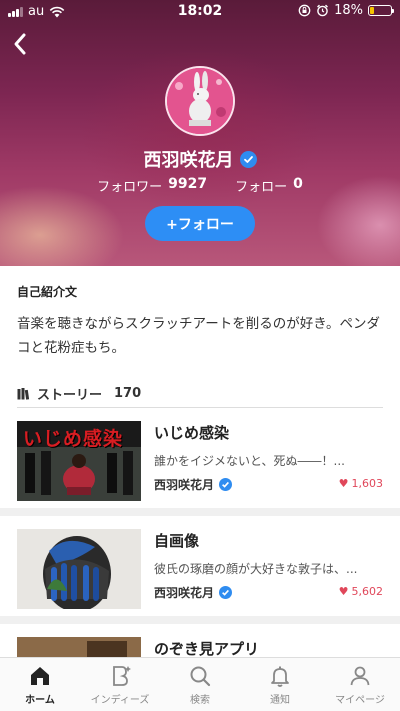  What do you see at coordinates (280, 676) in the screenshot?
I see `bell-icon` at bounding box center [280, 676].